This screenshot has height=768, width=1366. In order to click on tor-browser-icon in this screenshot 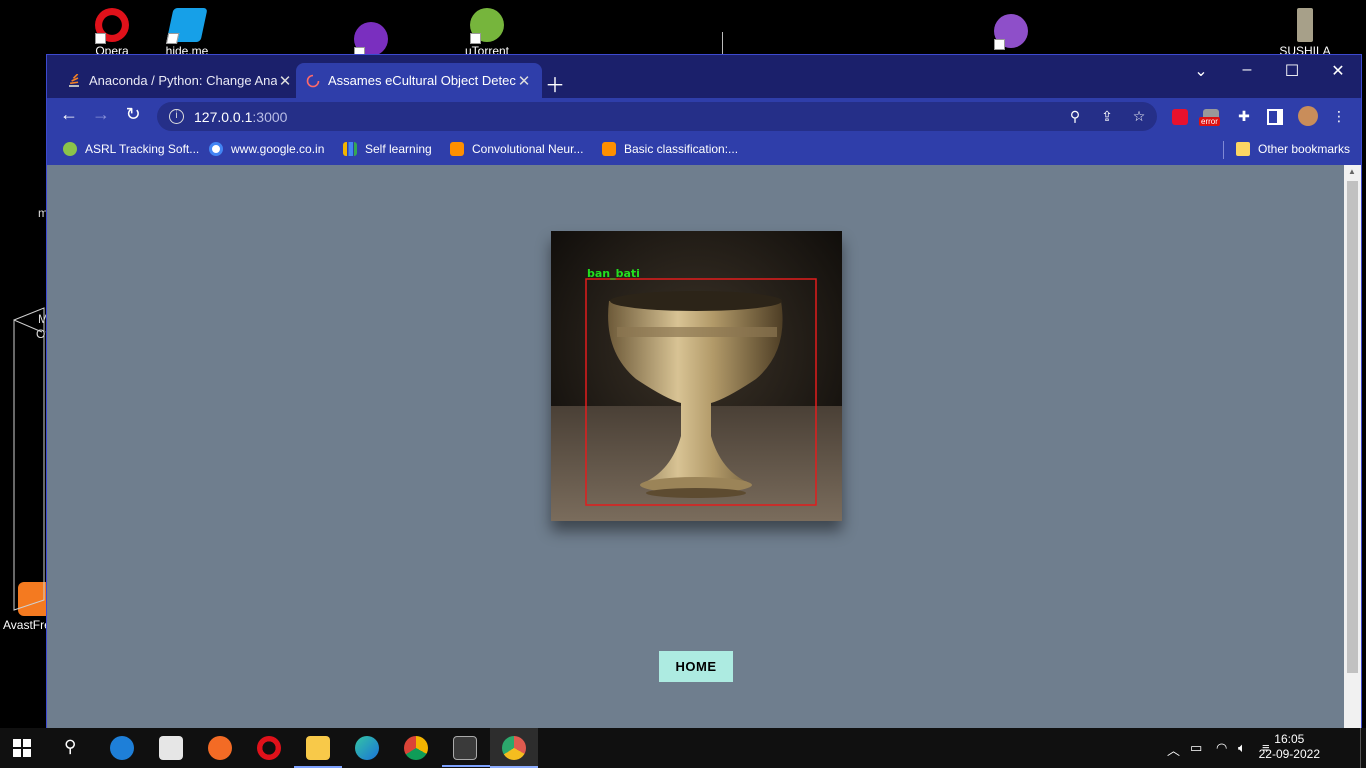, I will do `click(371, 40)`.